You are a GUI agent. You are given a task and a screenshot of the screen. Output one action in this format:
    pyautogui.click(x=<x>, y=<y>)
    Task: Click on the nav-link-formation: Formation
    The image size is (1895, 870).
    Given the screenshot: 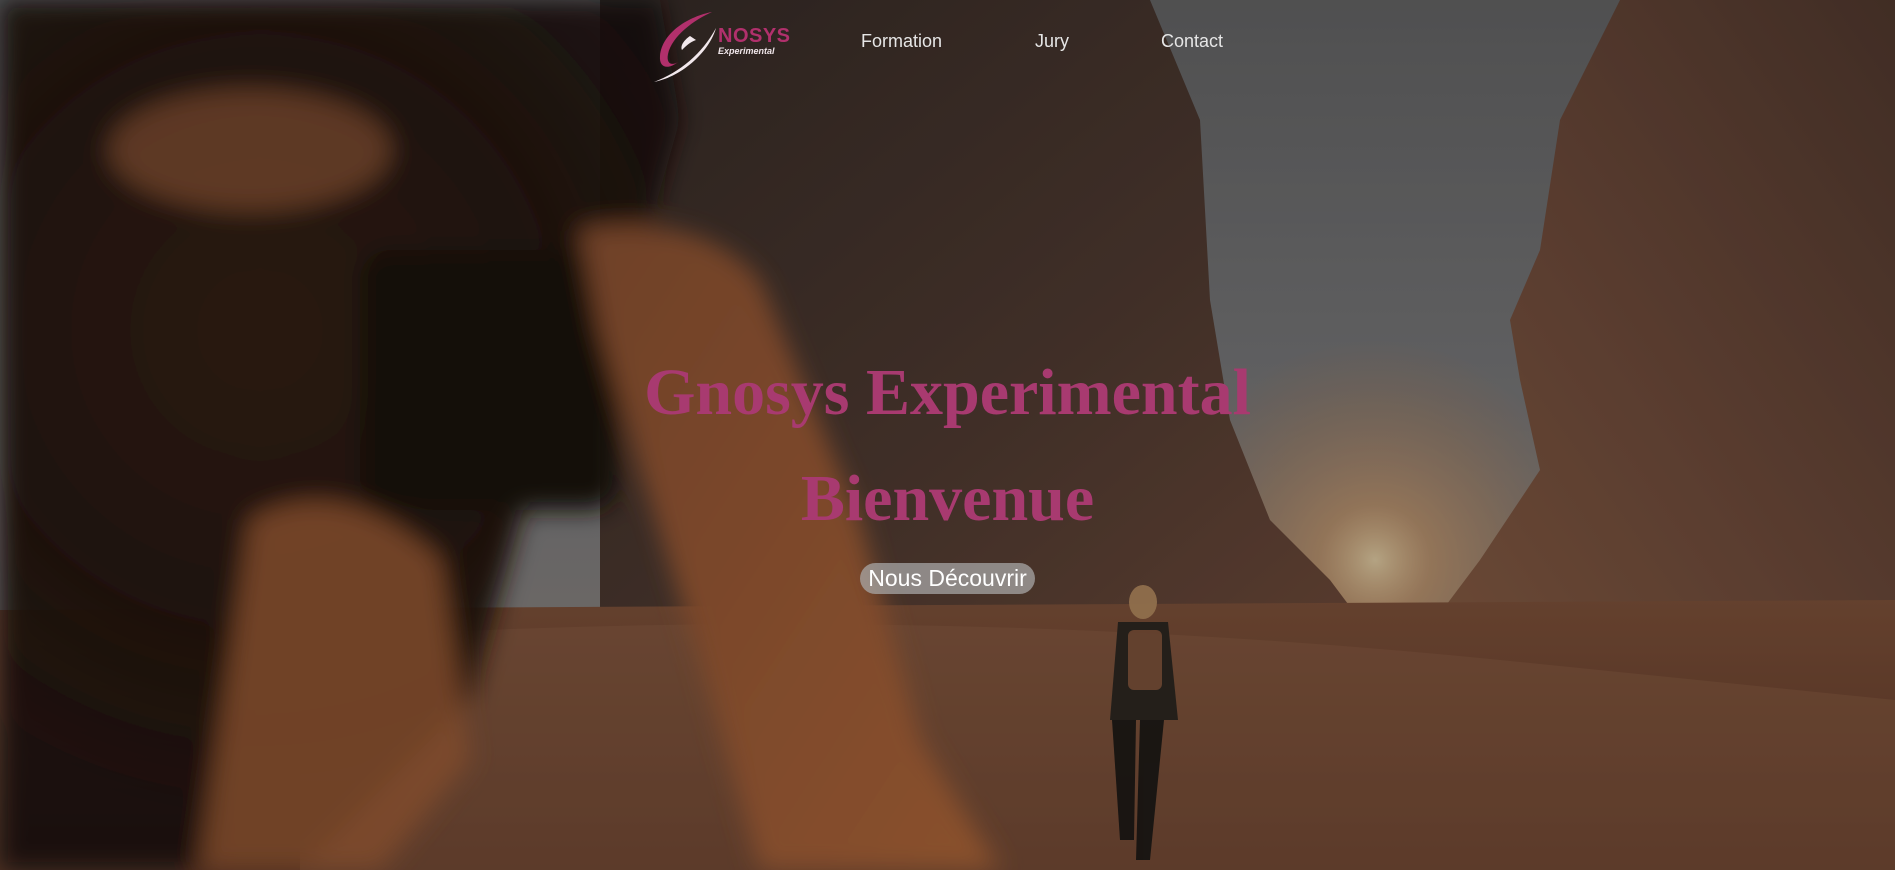 What is the action you would take?
    pyautogui.click(x=901, y=41)
    